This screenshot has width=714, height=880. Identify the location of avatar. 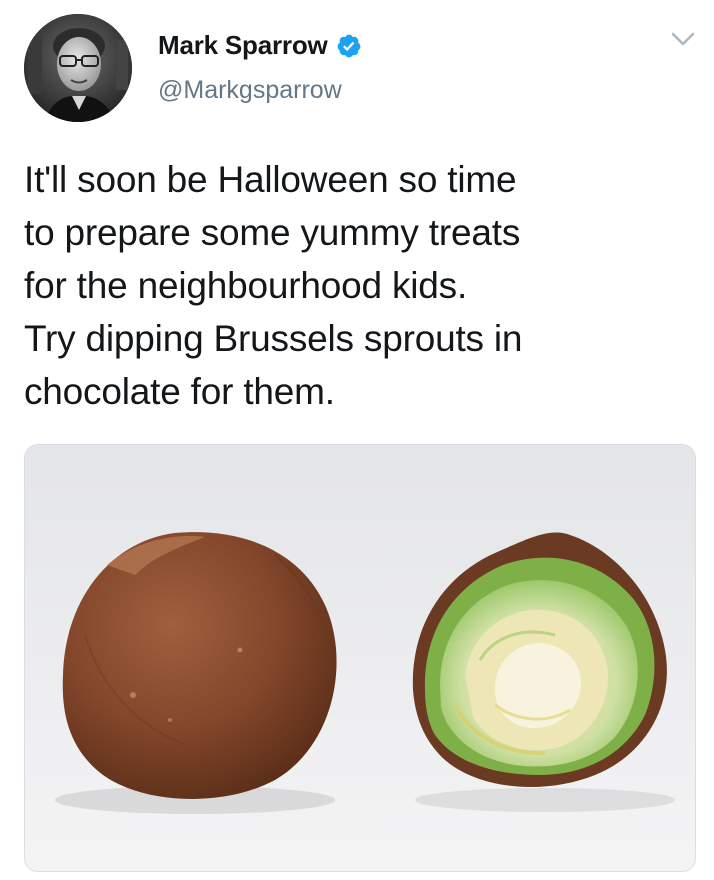
(78, 68).